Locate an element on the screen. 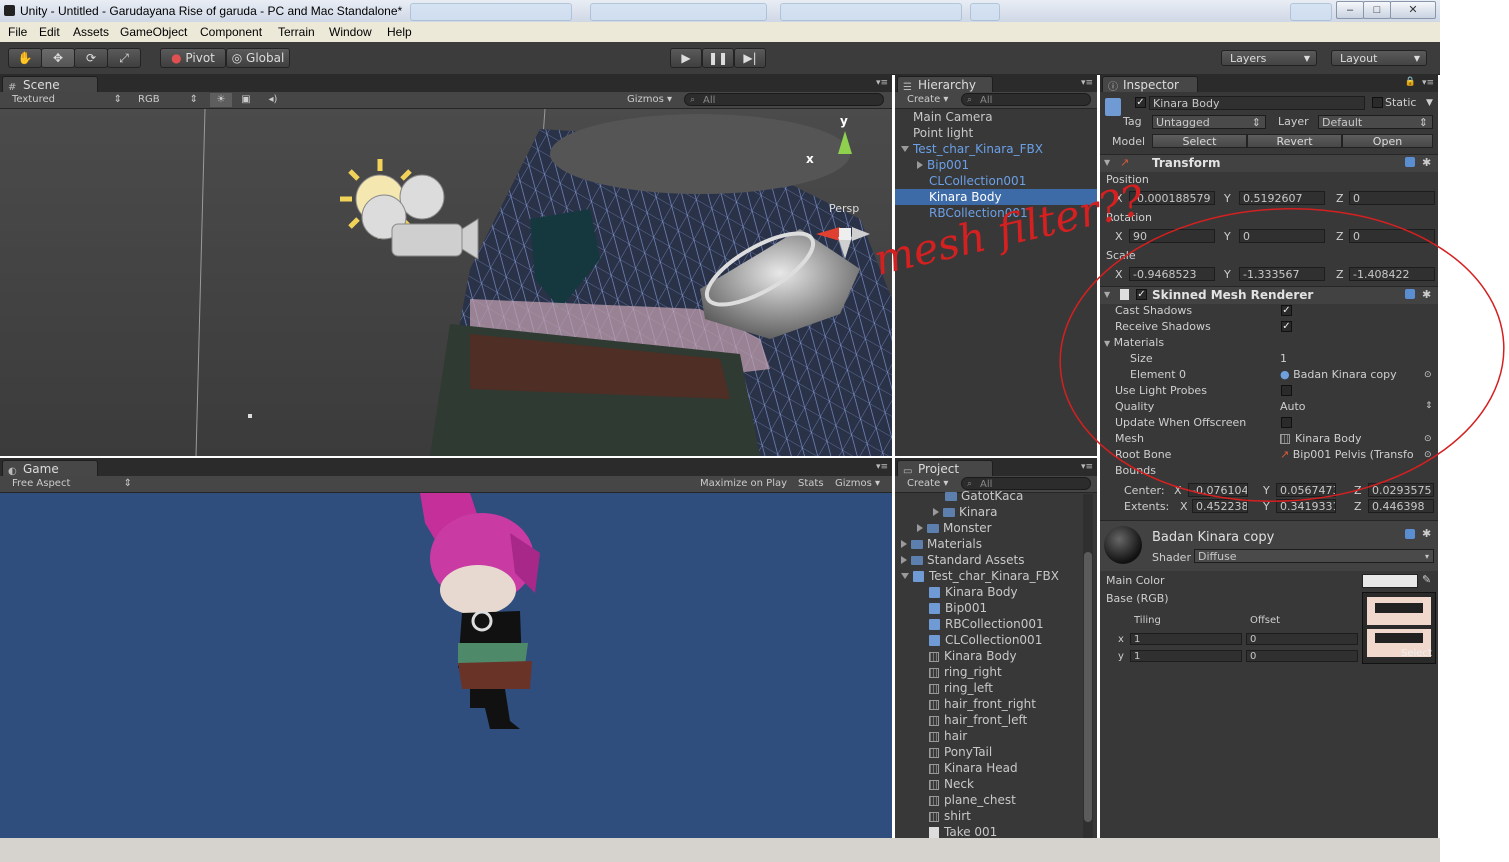  layout-dropdown: Layout ▼ is located at coordinates (1379, 58).